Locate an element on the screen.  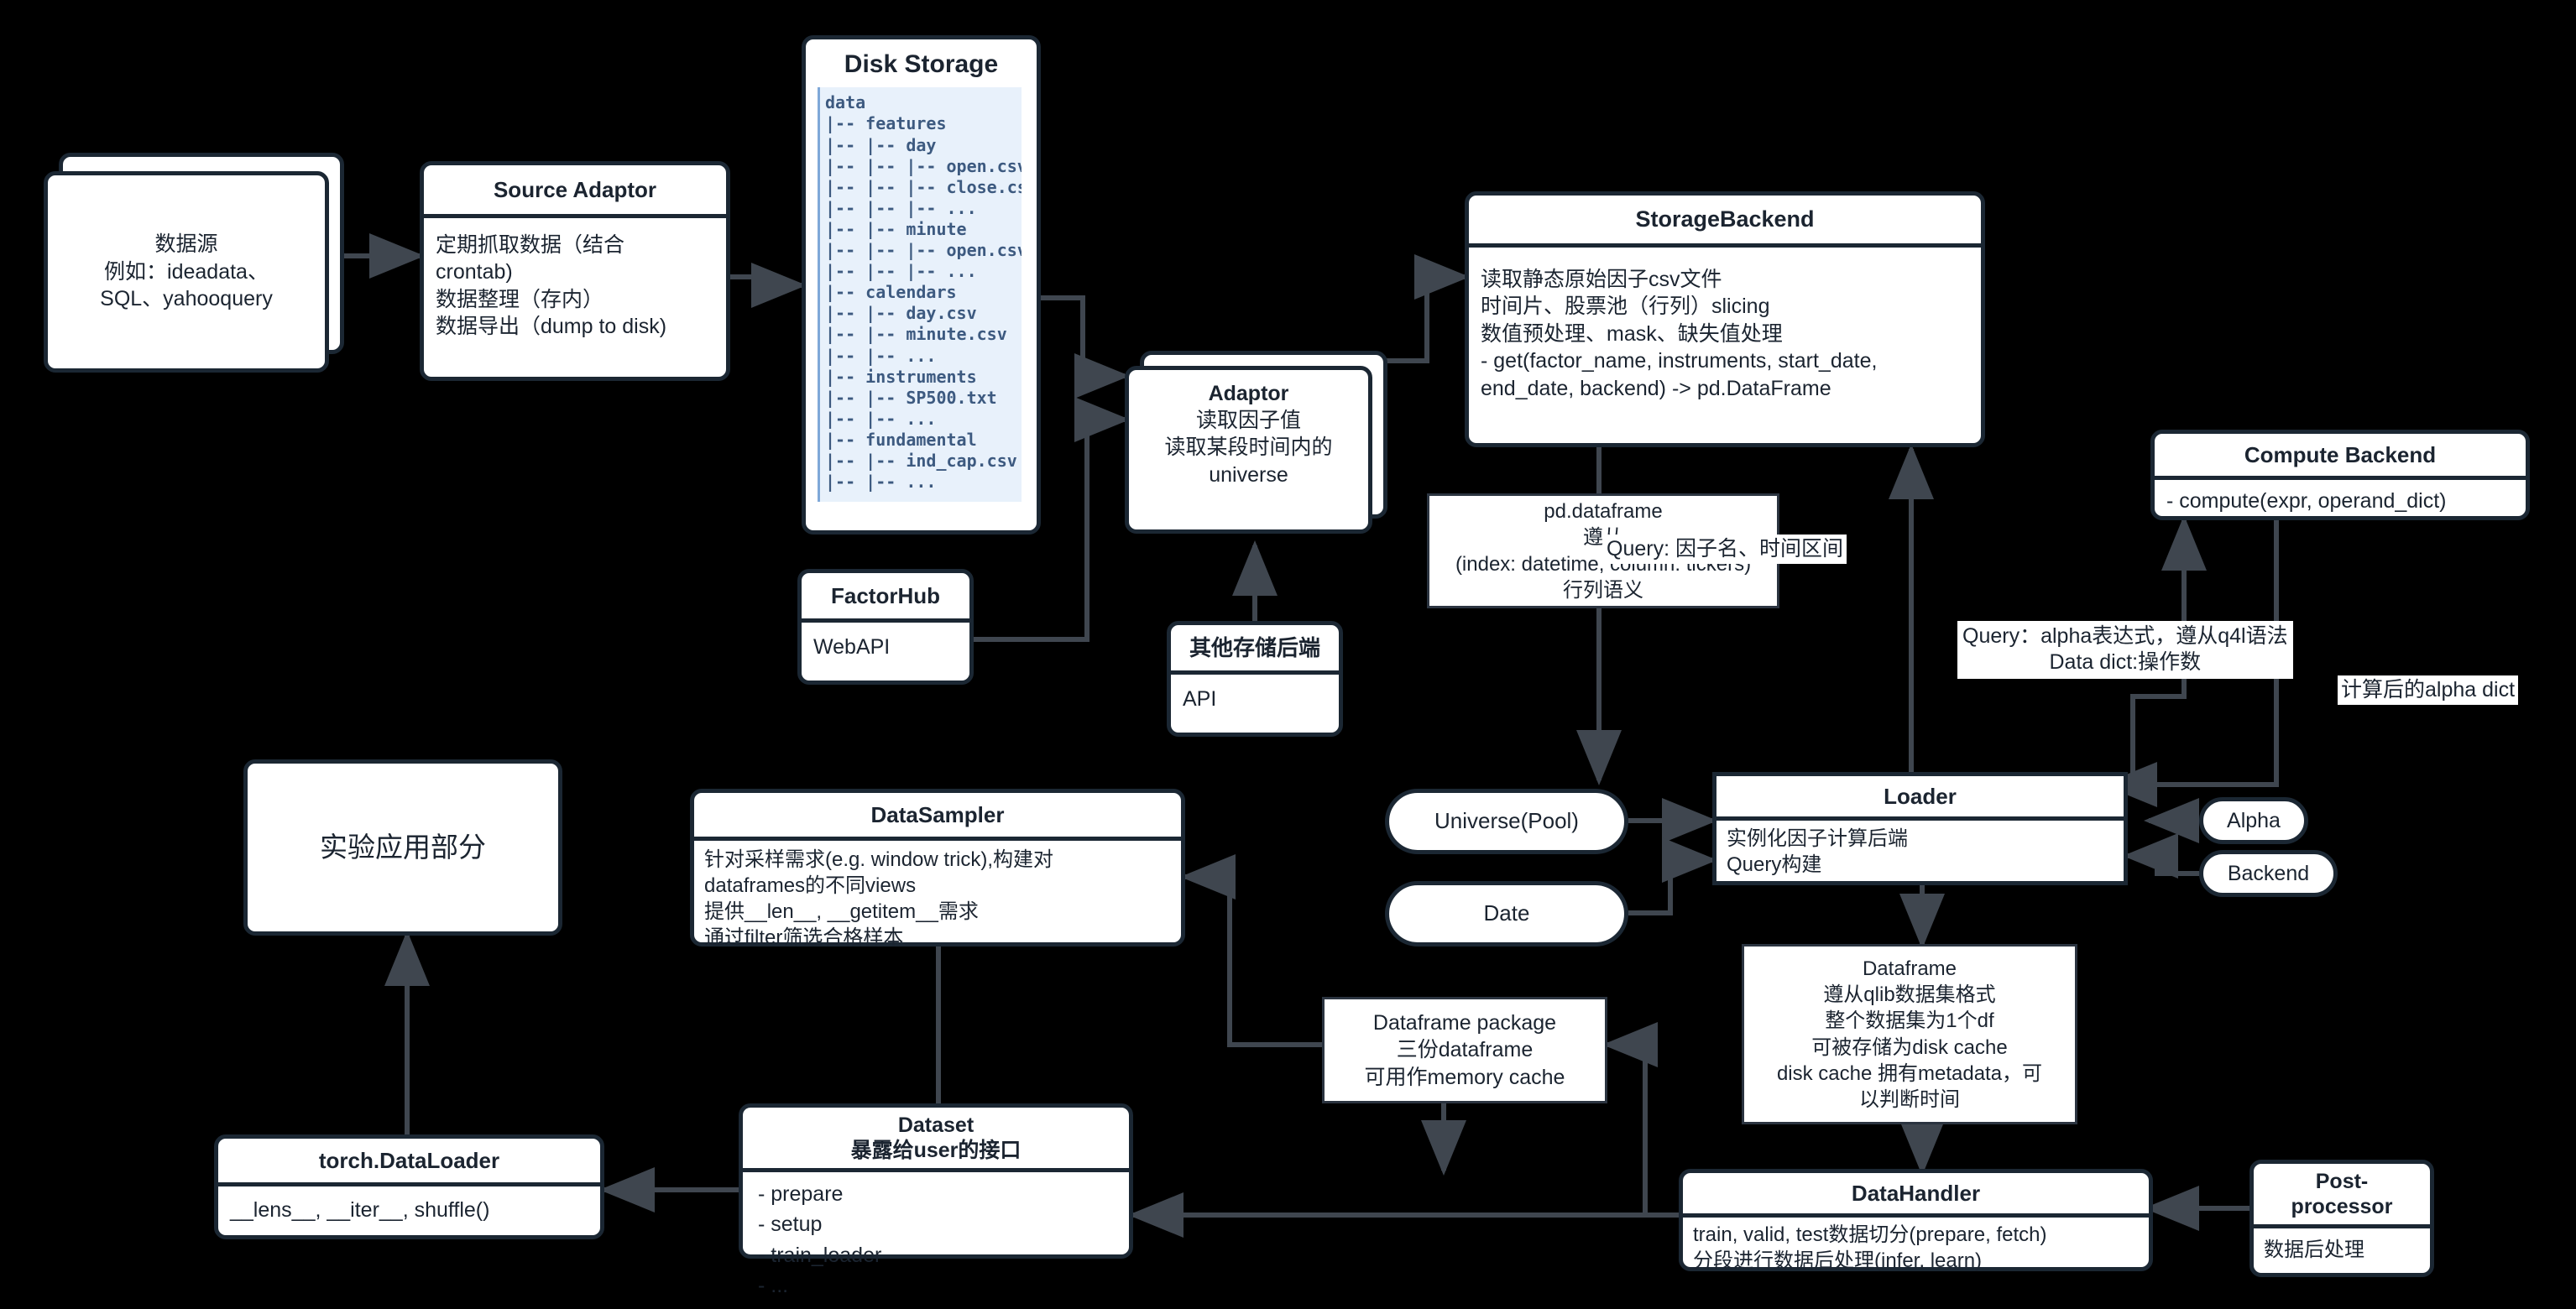
date-label: Date is located at coordinates (1506, 913).